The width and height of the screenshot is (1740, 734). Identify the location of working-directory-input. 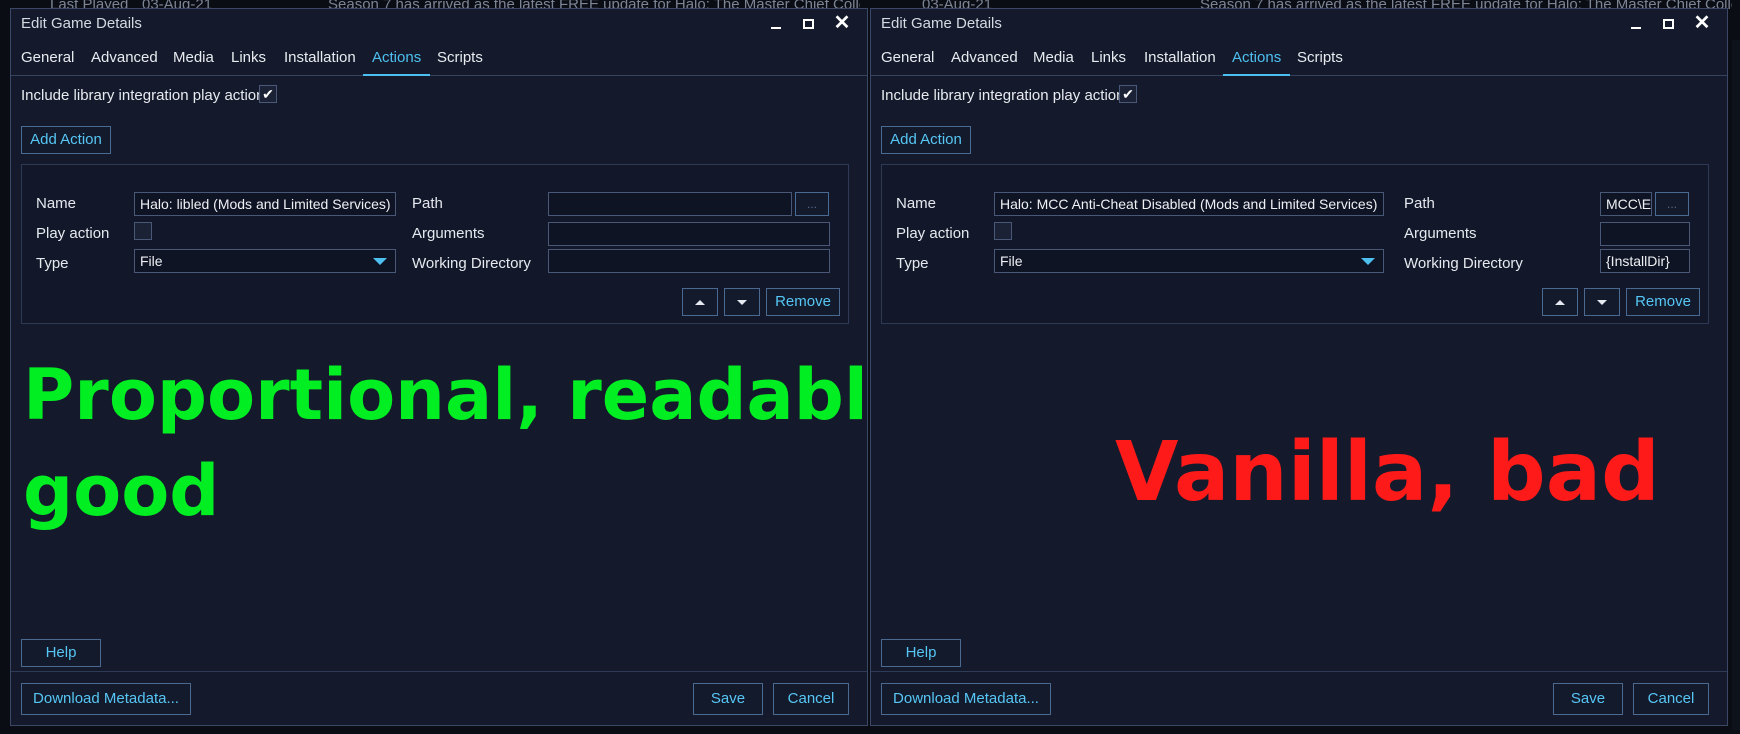
(689, 261).